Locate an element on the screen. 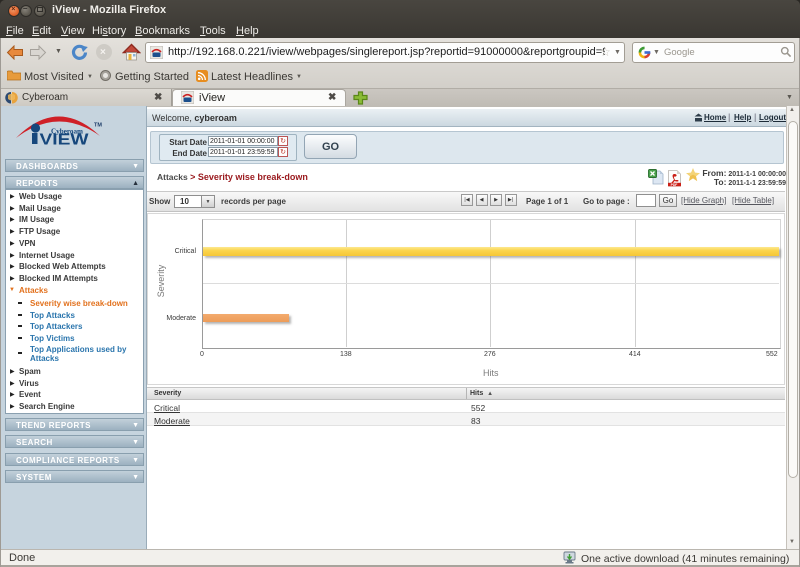  svg-text: TM is located at coordinates (98, 126).